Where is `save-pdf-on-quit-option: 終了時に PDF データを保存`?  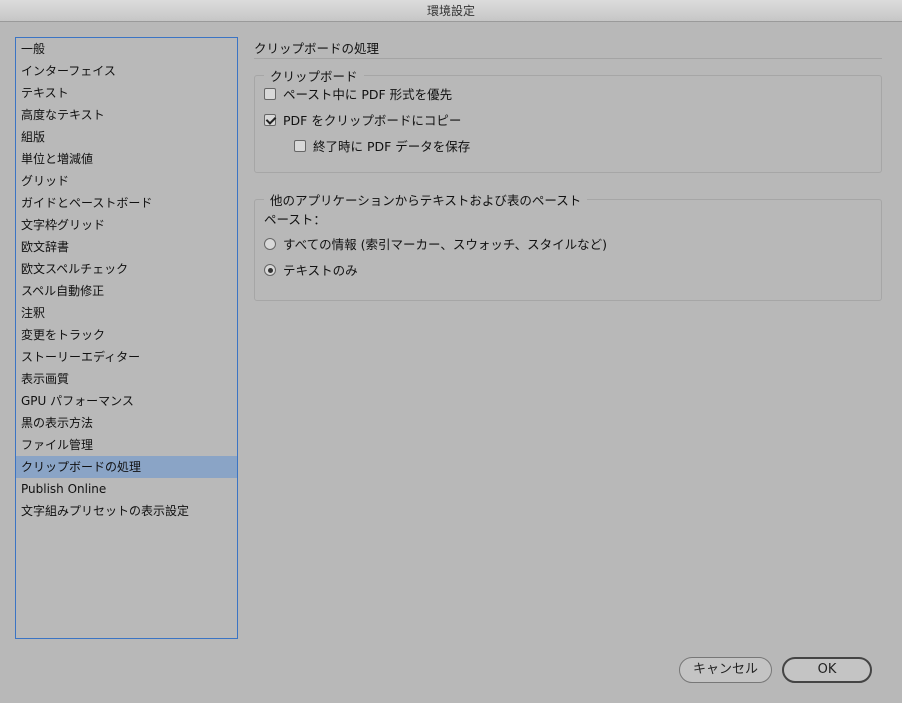 save-pdf-on-quit-option: 終了時に PDF データを保存 is located at coordinates (382, 147).